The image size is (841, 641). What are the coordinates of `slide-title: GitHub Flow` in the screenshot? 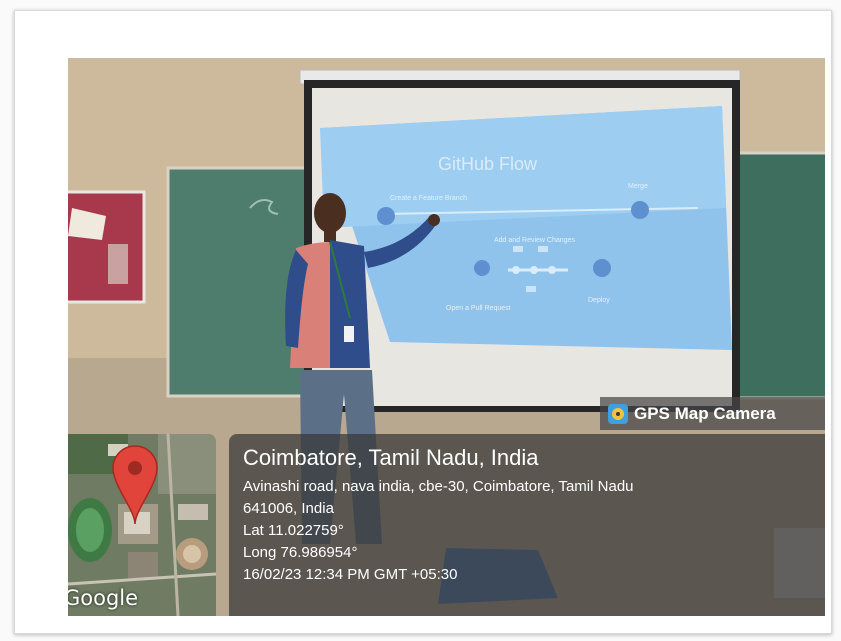 It's located at (488, 164).